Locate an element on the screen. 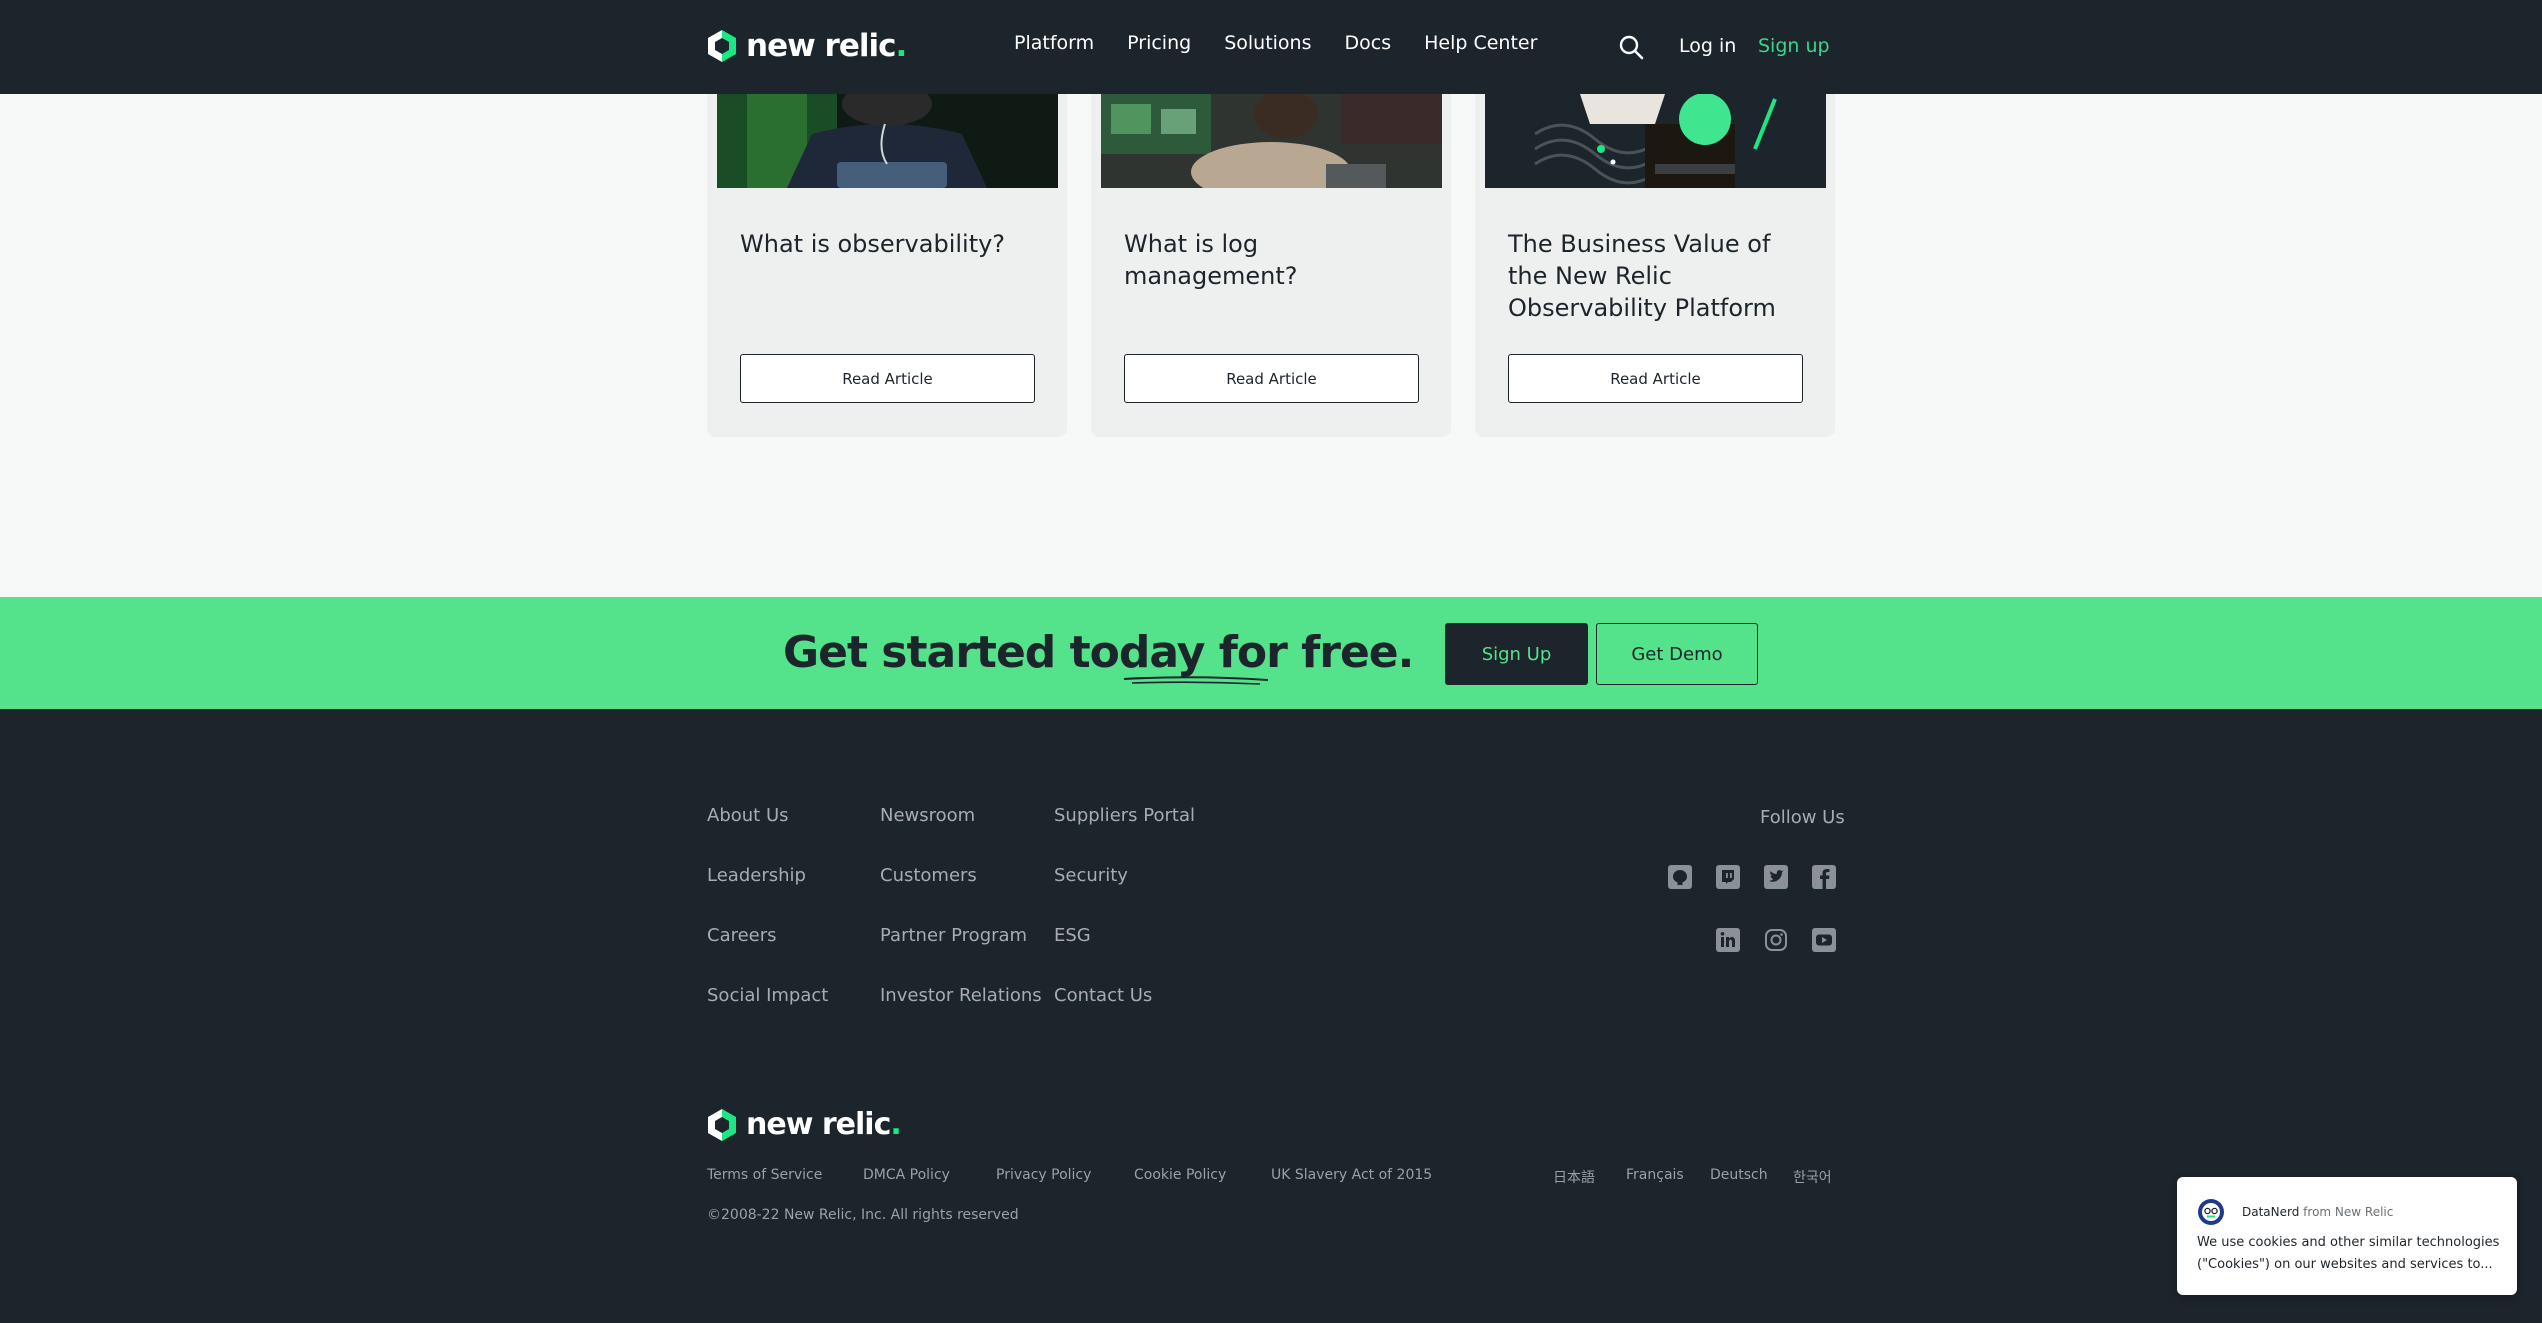  underline-swash is located at coordinates (1196, 680).